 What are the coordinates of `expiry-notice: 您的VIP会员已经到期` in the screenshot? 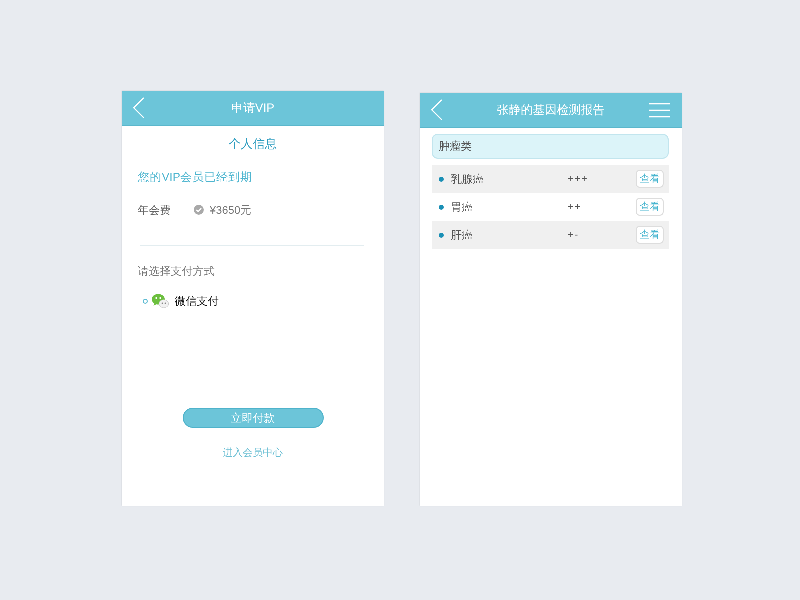 It's located at (195, 178).